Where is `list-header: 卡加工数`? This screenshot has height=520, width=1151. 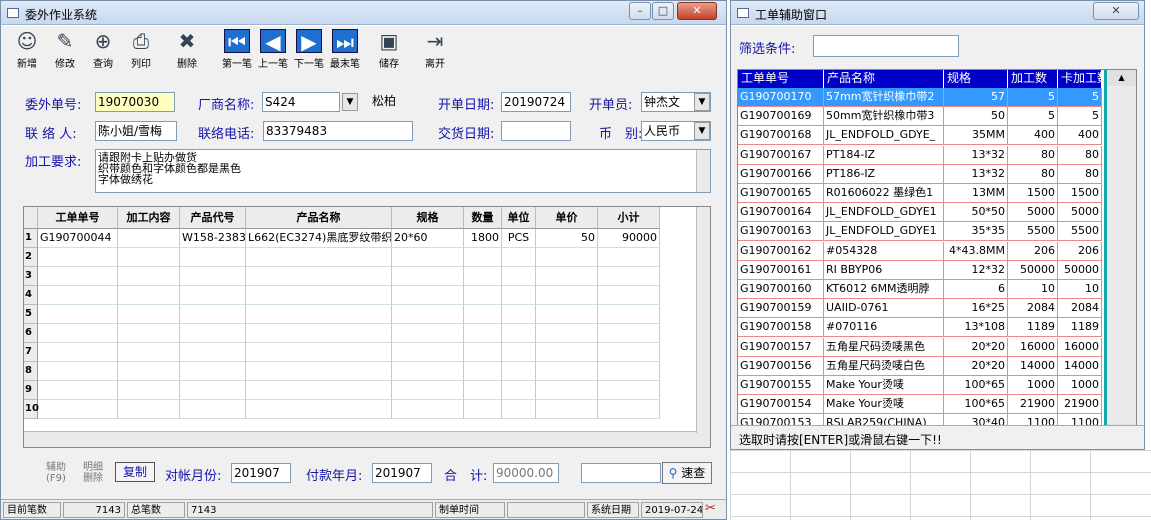 list-header: 卡加工数 is located at coordinates (1080, 79).